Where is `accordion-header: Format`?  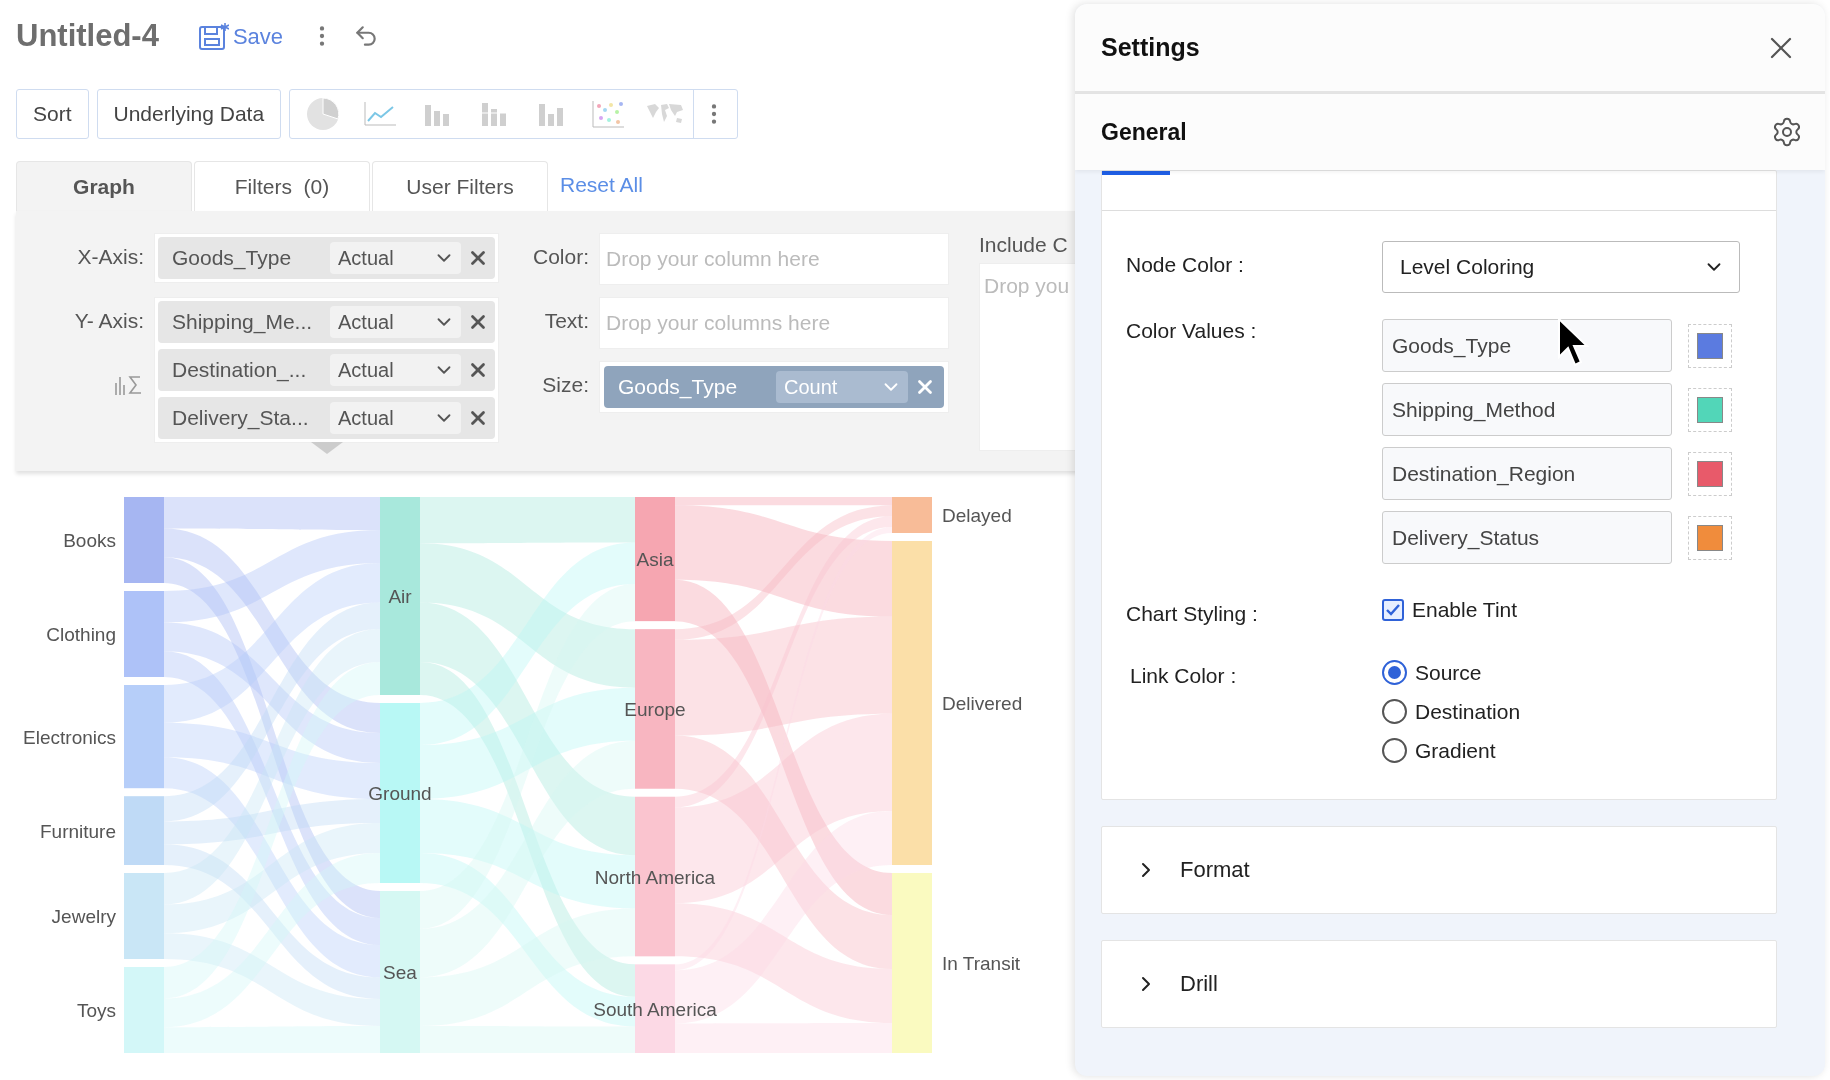
accordion-header: Format is located at coordinates (1439, 870).